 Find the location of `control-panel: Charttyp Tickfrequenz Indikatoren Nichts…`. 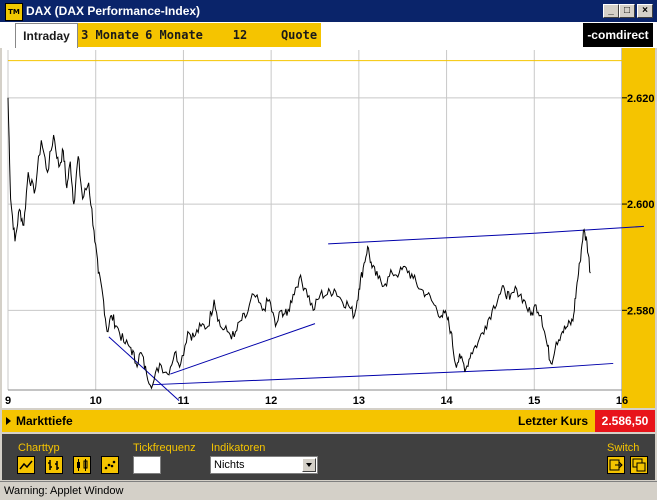

control-panel: Charttyp Tickfrequenz Indikatoren Nichts… is located at coordinates (328, 457).